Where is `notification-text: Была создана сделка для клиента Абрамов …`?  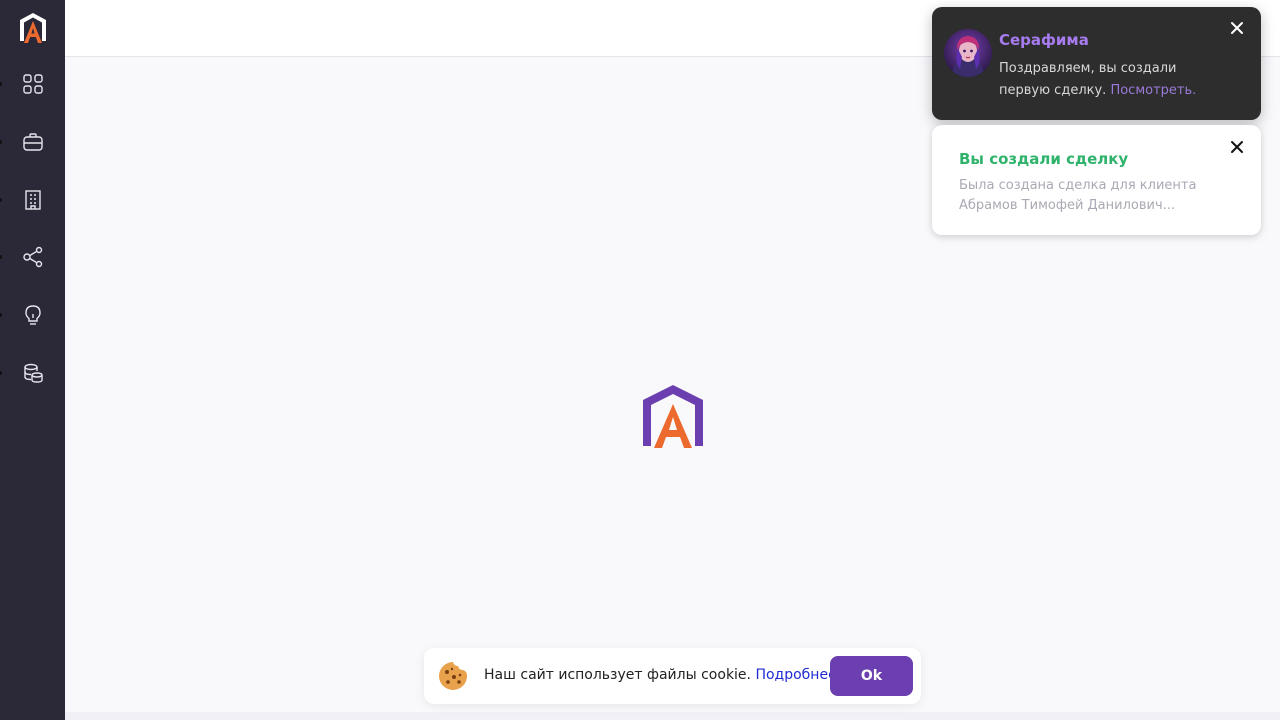 notification-text: Была создана сделка для клиента Абрамов … is located at coordinates (1078, 195).